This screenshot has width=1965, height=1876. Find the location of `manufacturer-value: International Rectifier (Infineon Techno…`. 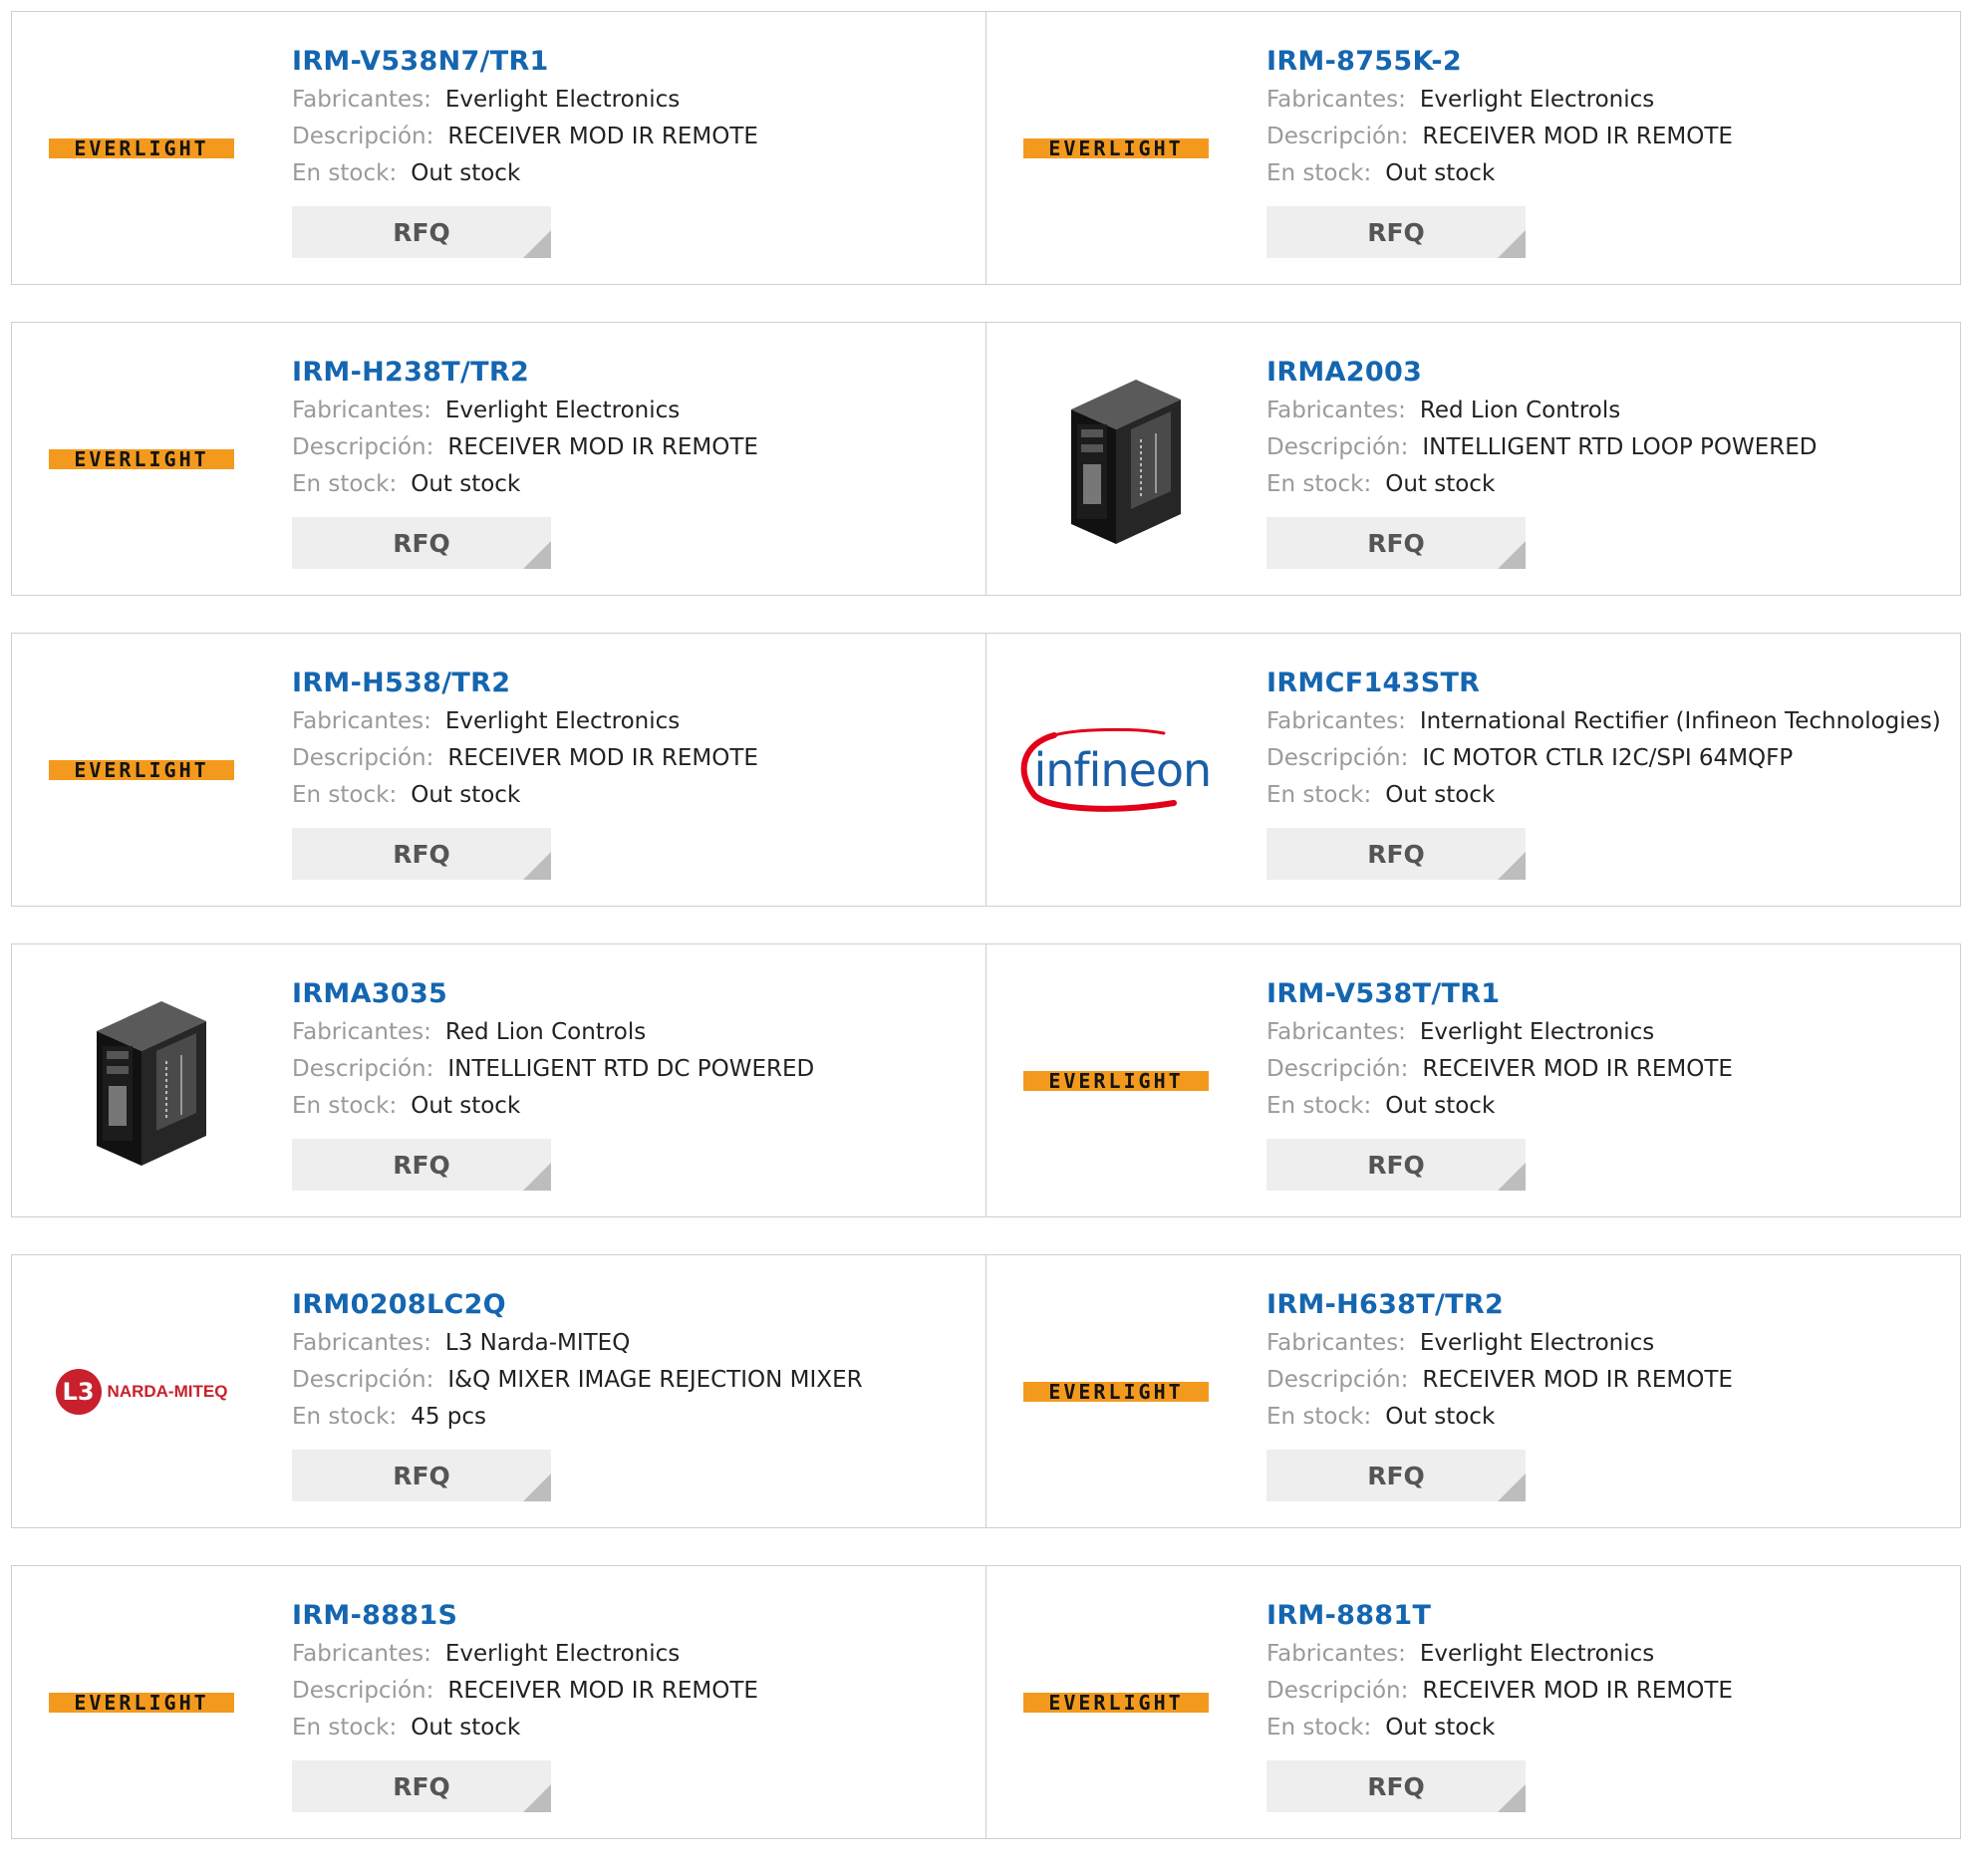

manufacturer-value: International Rectifier (Infineon Techno… is located at coordinates (1680, 721).